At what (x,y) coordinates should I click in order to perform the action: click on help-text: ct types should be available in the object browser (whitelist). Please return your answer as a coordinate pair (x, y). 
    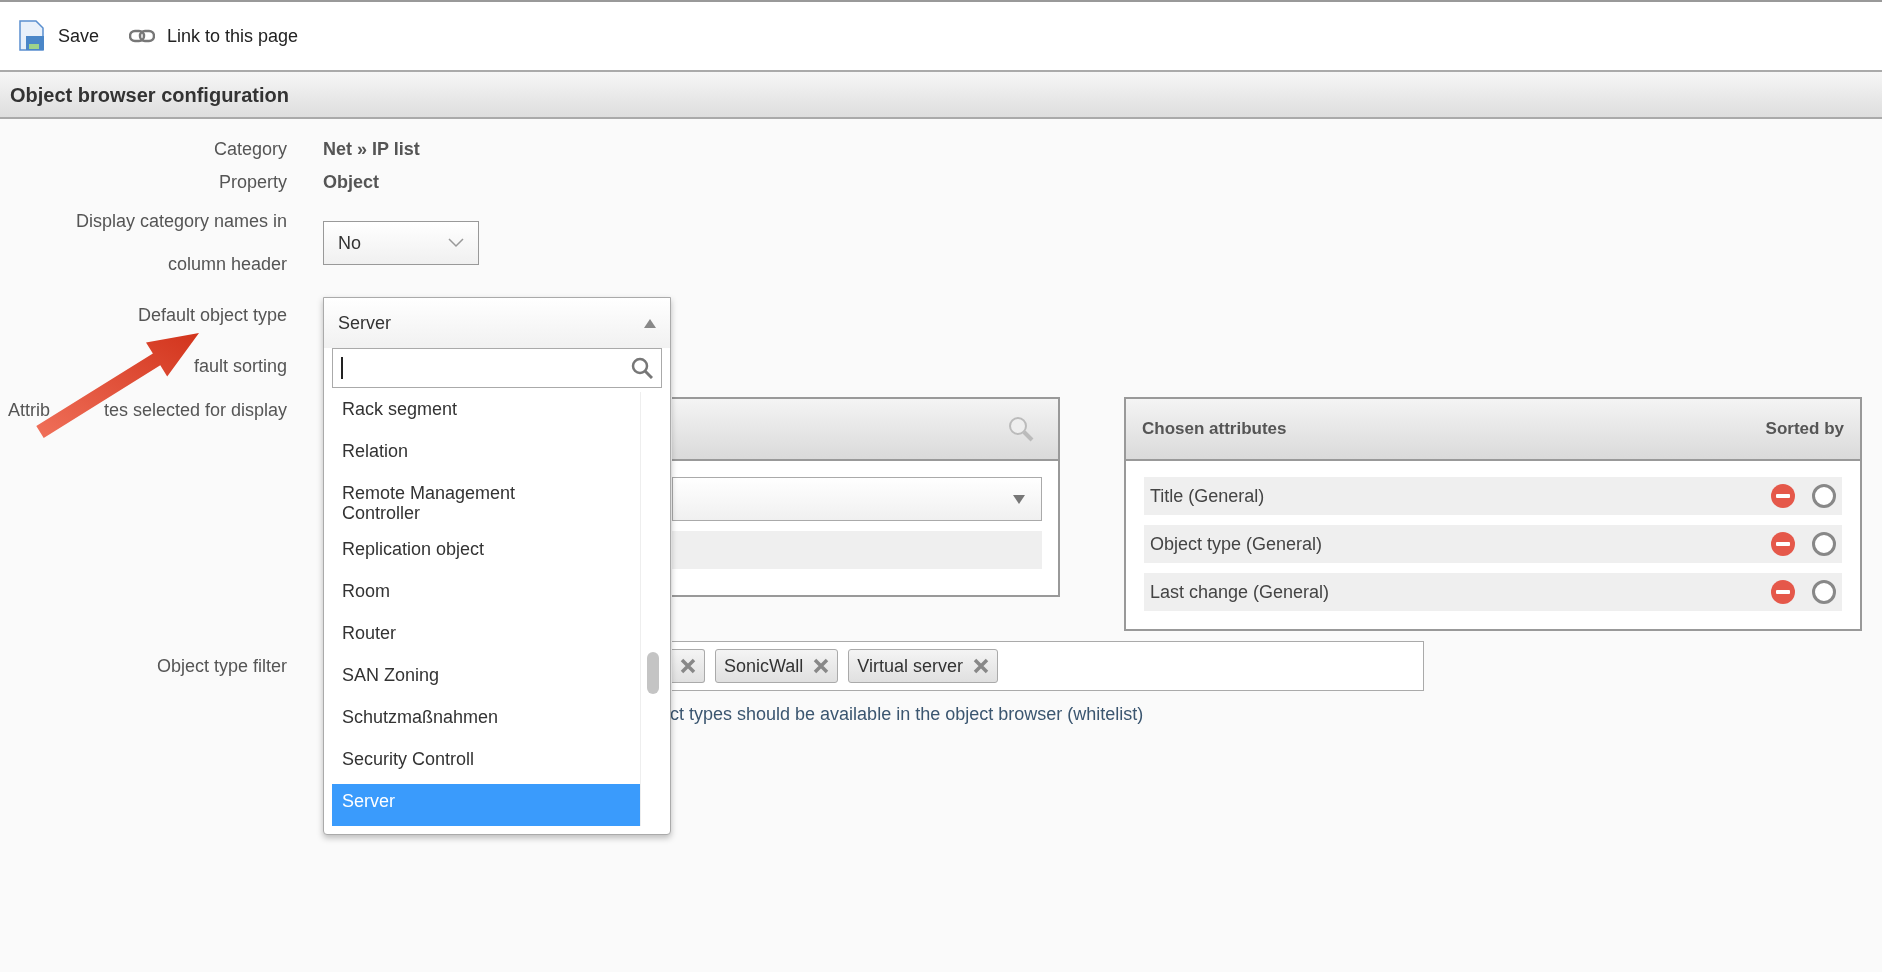
    Looking at the image, I should click on (907, 714).